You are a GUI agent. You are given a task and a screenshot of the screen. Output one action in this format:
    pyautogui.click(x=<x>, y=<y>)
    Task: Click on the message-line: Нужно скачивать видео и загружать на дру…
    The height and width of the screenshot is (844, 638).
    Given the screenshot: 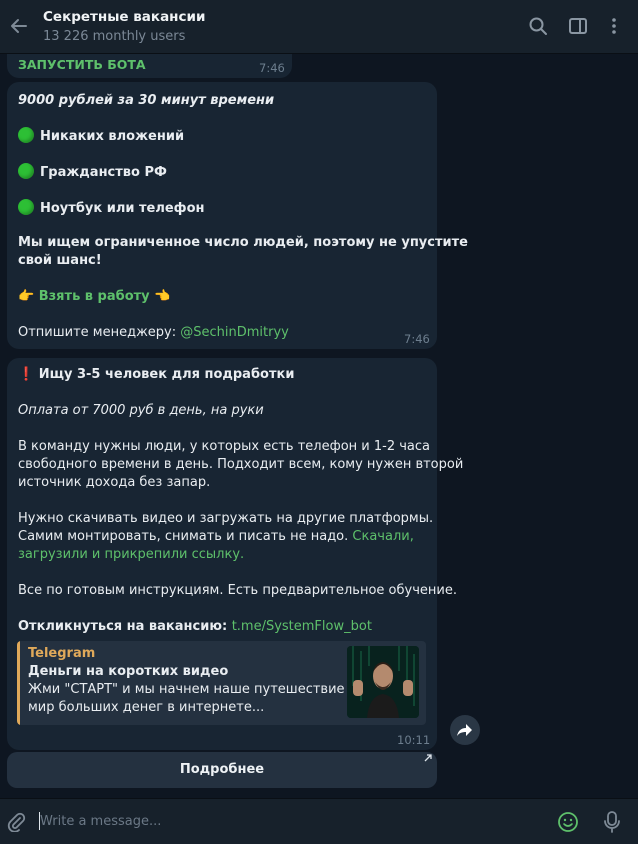 What is the action you would take?
    pyautogui.click(x=226, y=518)
    